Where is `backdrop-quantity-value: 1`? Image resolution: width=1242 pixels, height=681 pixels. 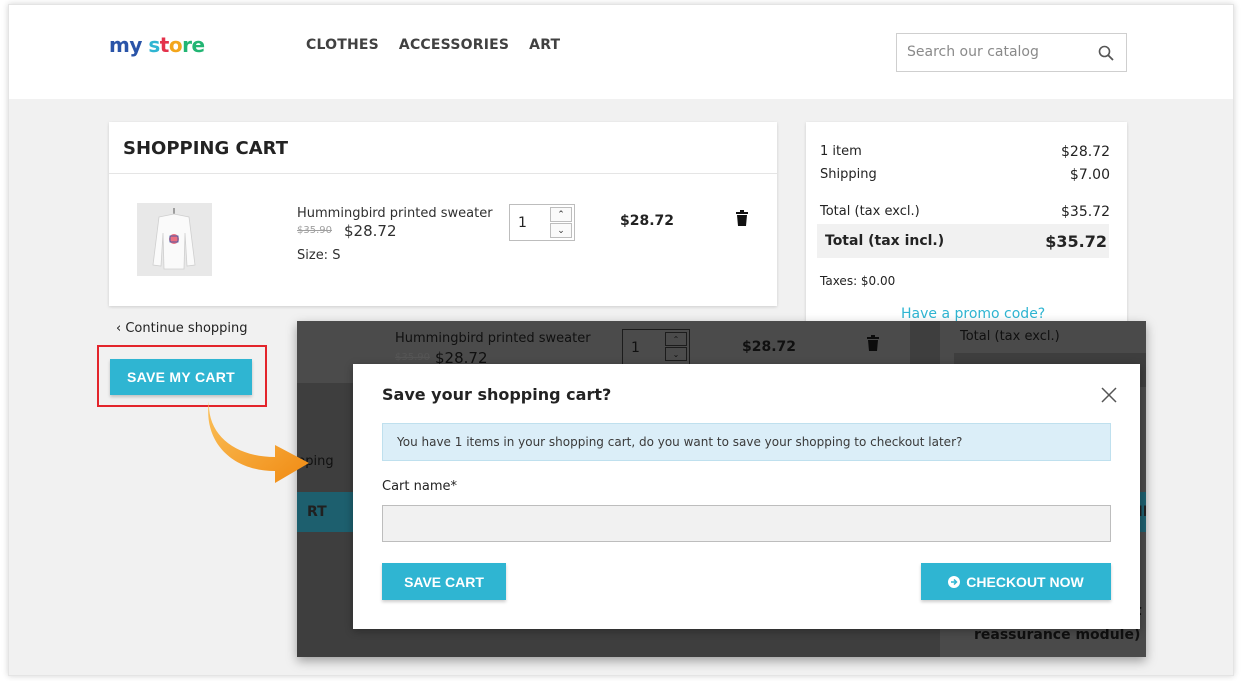
backdrop-quantity-value: 1 is located at coordinates (635, 348).